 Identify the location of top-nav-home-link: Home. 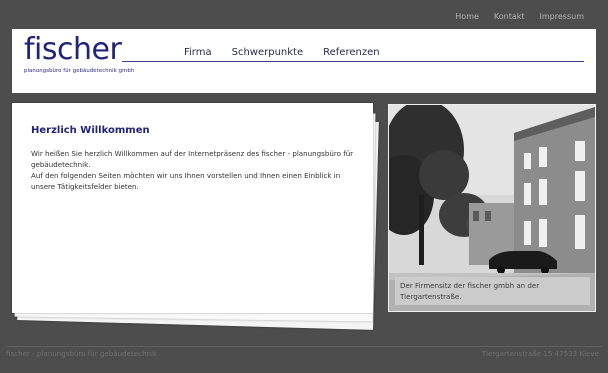
(467, 16).